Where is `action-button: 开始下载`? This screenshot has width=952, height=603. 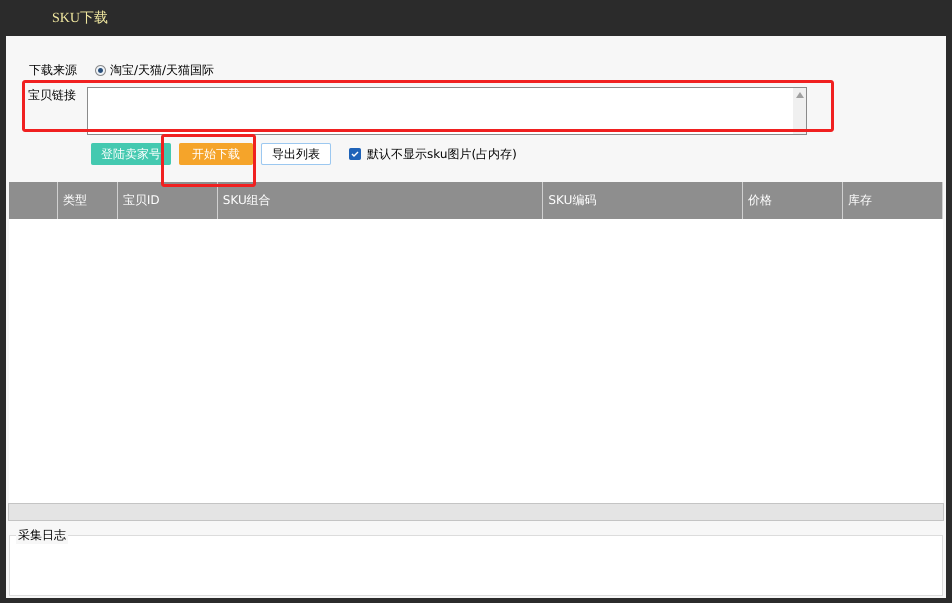
action-button: 开始下载 is located at coordinates (216, 154).